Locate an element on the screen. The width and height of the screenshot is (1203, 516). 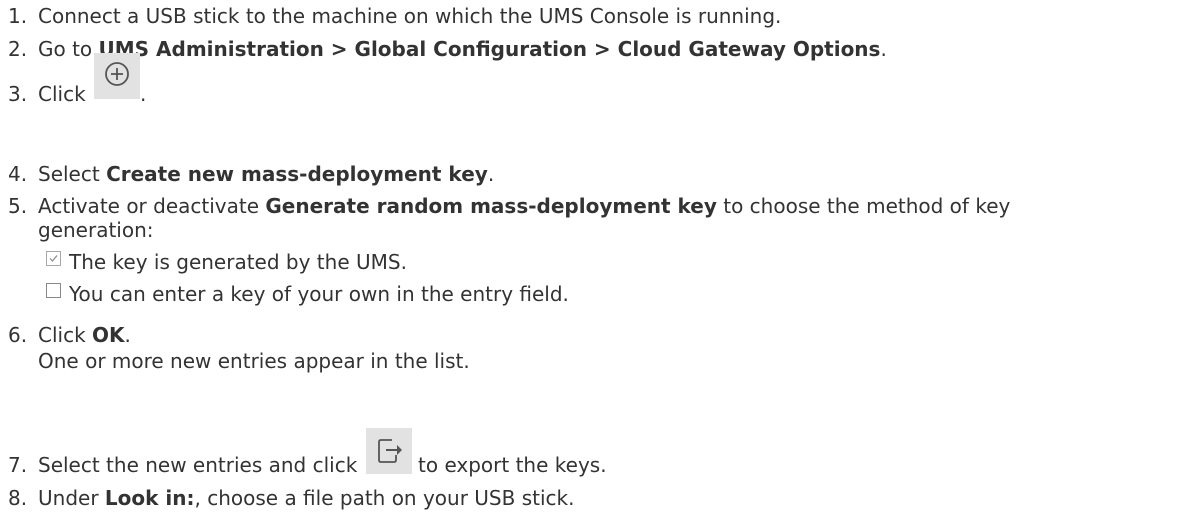
step-text: Go to is located at coordinates (68, 49).